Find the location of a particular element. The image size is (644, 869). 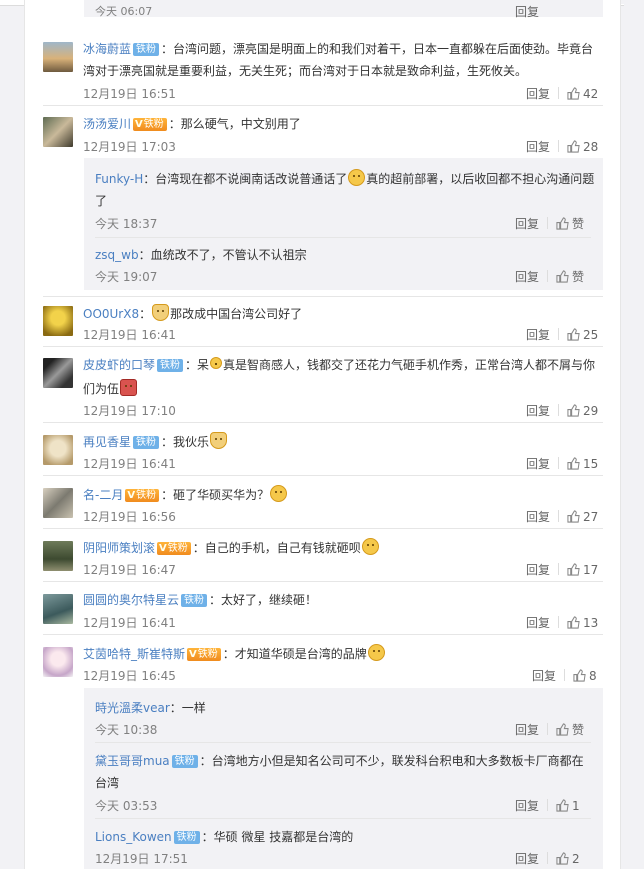

like-count: 1 is located at coordinates (576, 806).